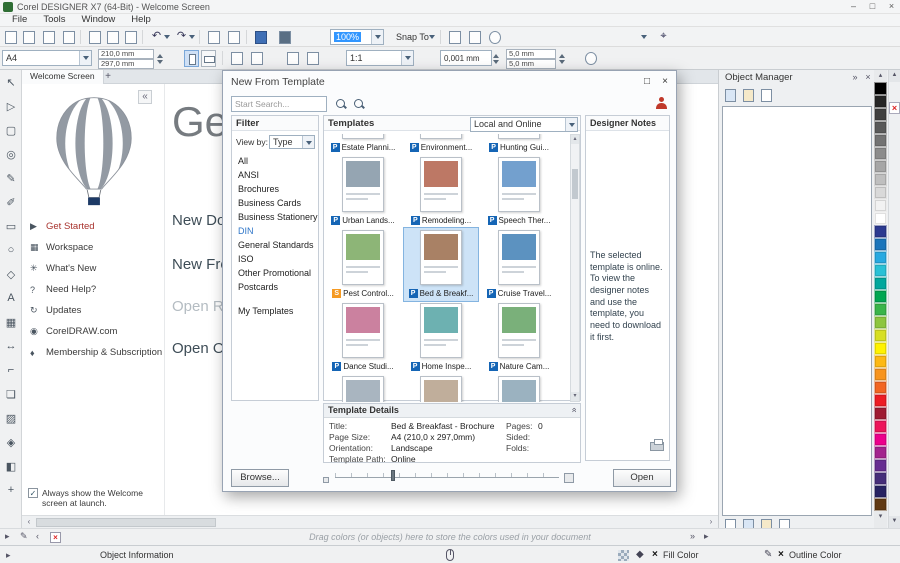 This screenshot has height=563, width=900. What do you see at coordinates (11, 322) in the screenshot?
I see `table-tool-icon: ▦` at bounding box center [11, 322].